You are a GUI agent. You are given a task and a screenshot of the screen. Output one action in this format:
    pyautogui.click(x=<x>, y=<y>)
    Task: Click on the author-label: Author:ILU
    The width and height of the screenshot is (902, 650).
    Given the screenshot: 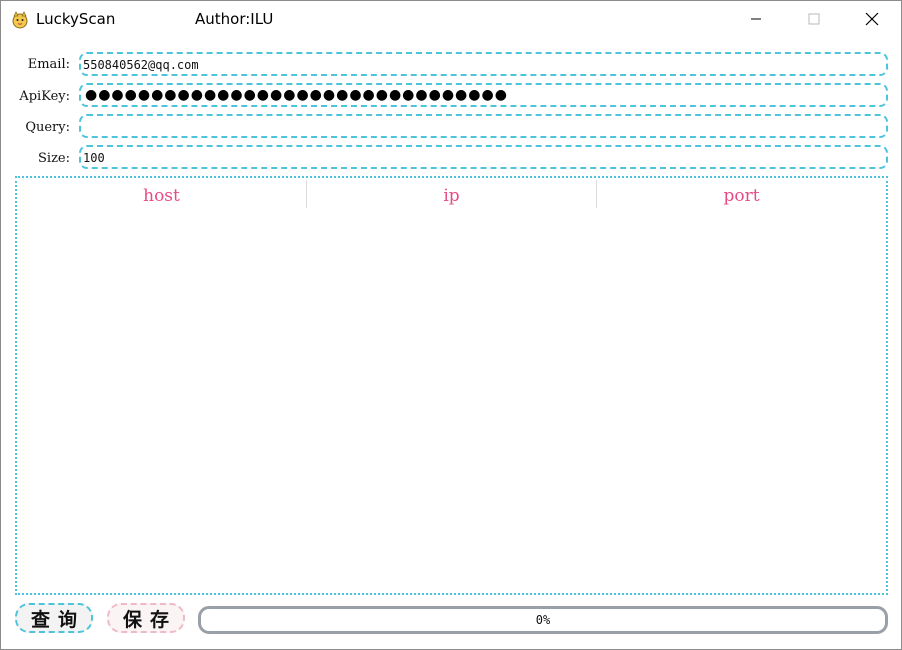 What is the action you would take?
    pyautogui.click(x=234, y=19)
    